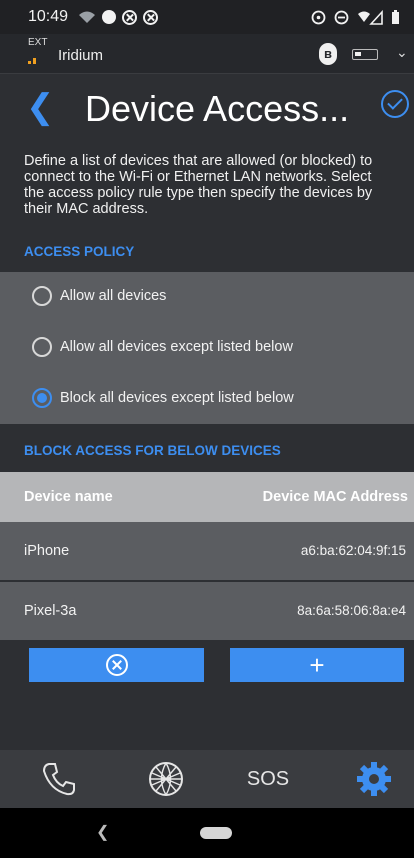  I want to click on dnd-icon, so click(341, 17).